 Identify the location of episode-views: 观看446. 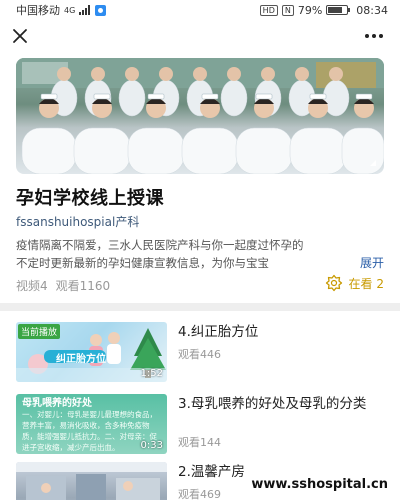
(199, 354).